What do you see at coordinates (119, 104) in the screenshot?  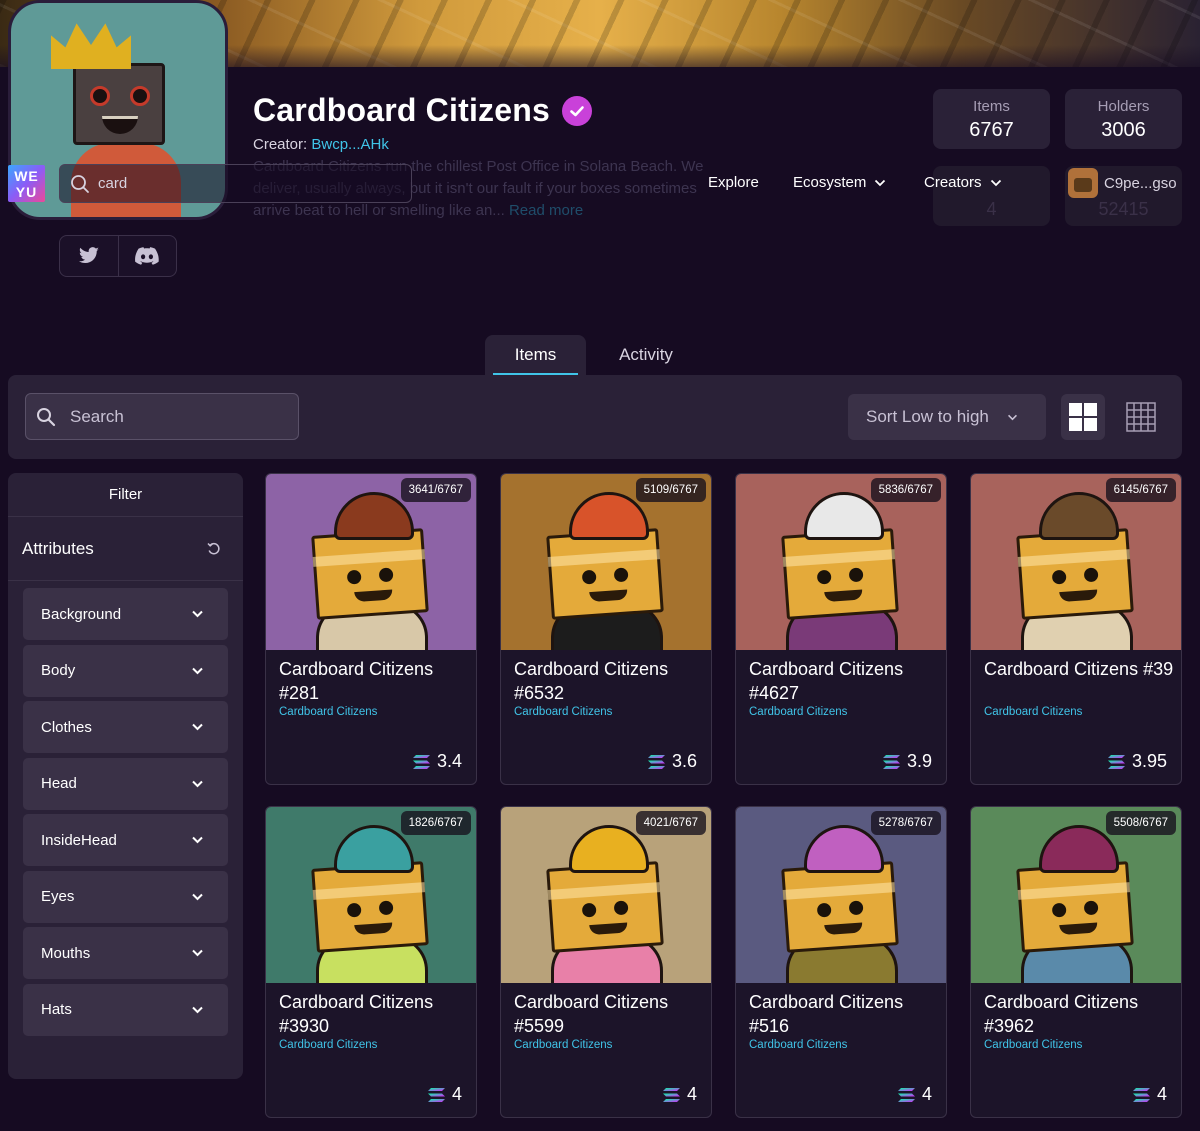 I see `avatar-box-head-art` at bounding box center [119, 104].